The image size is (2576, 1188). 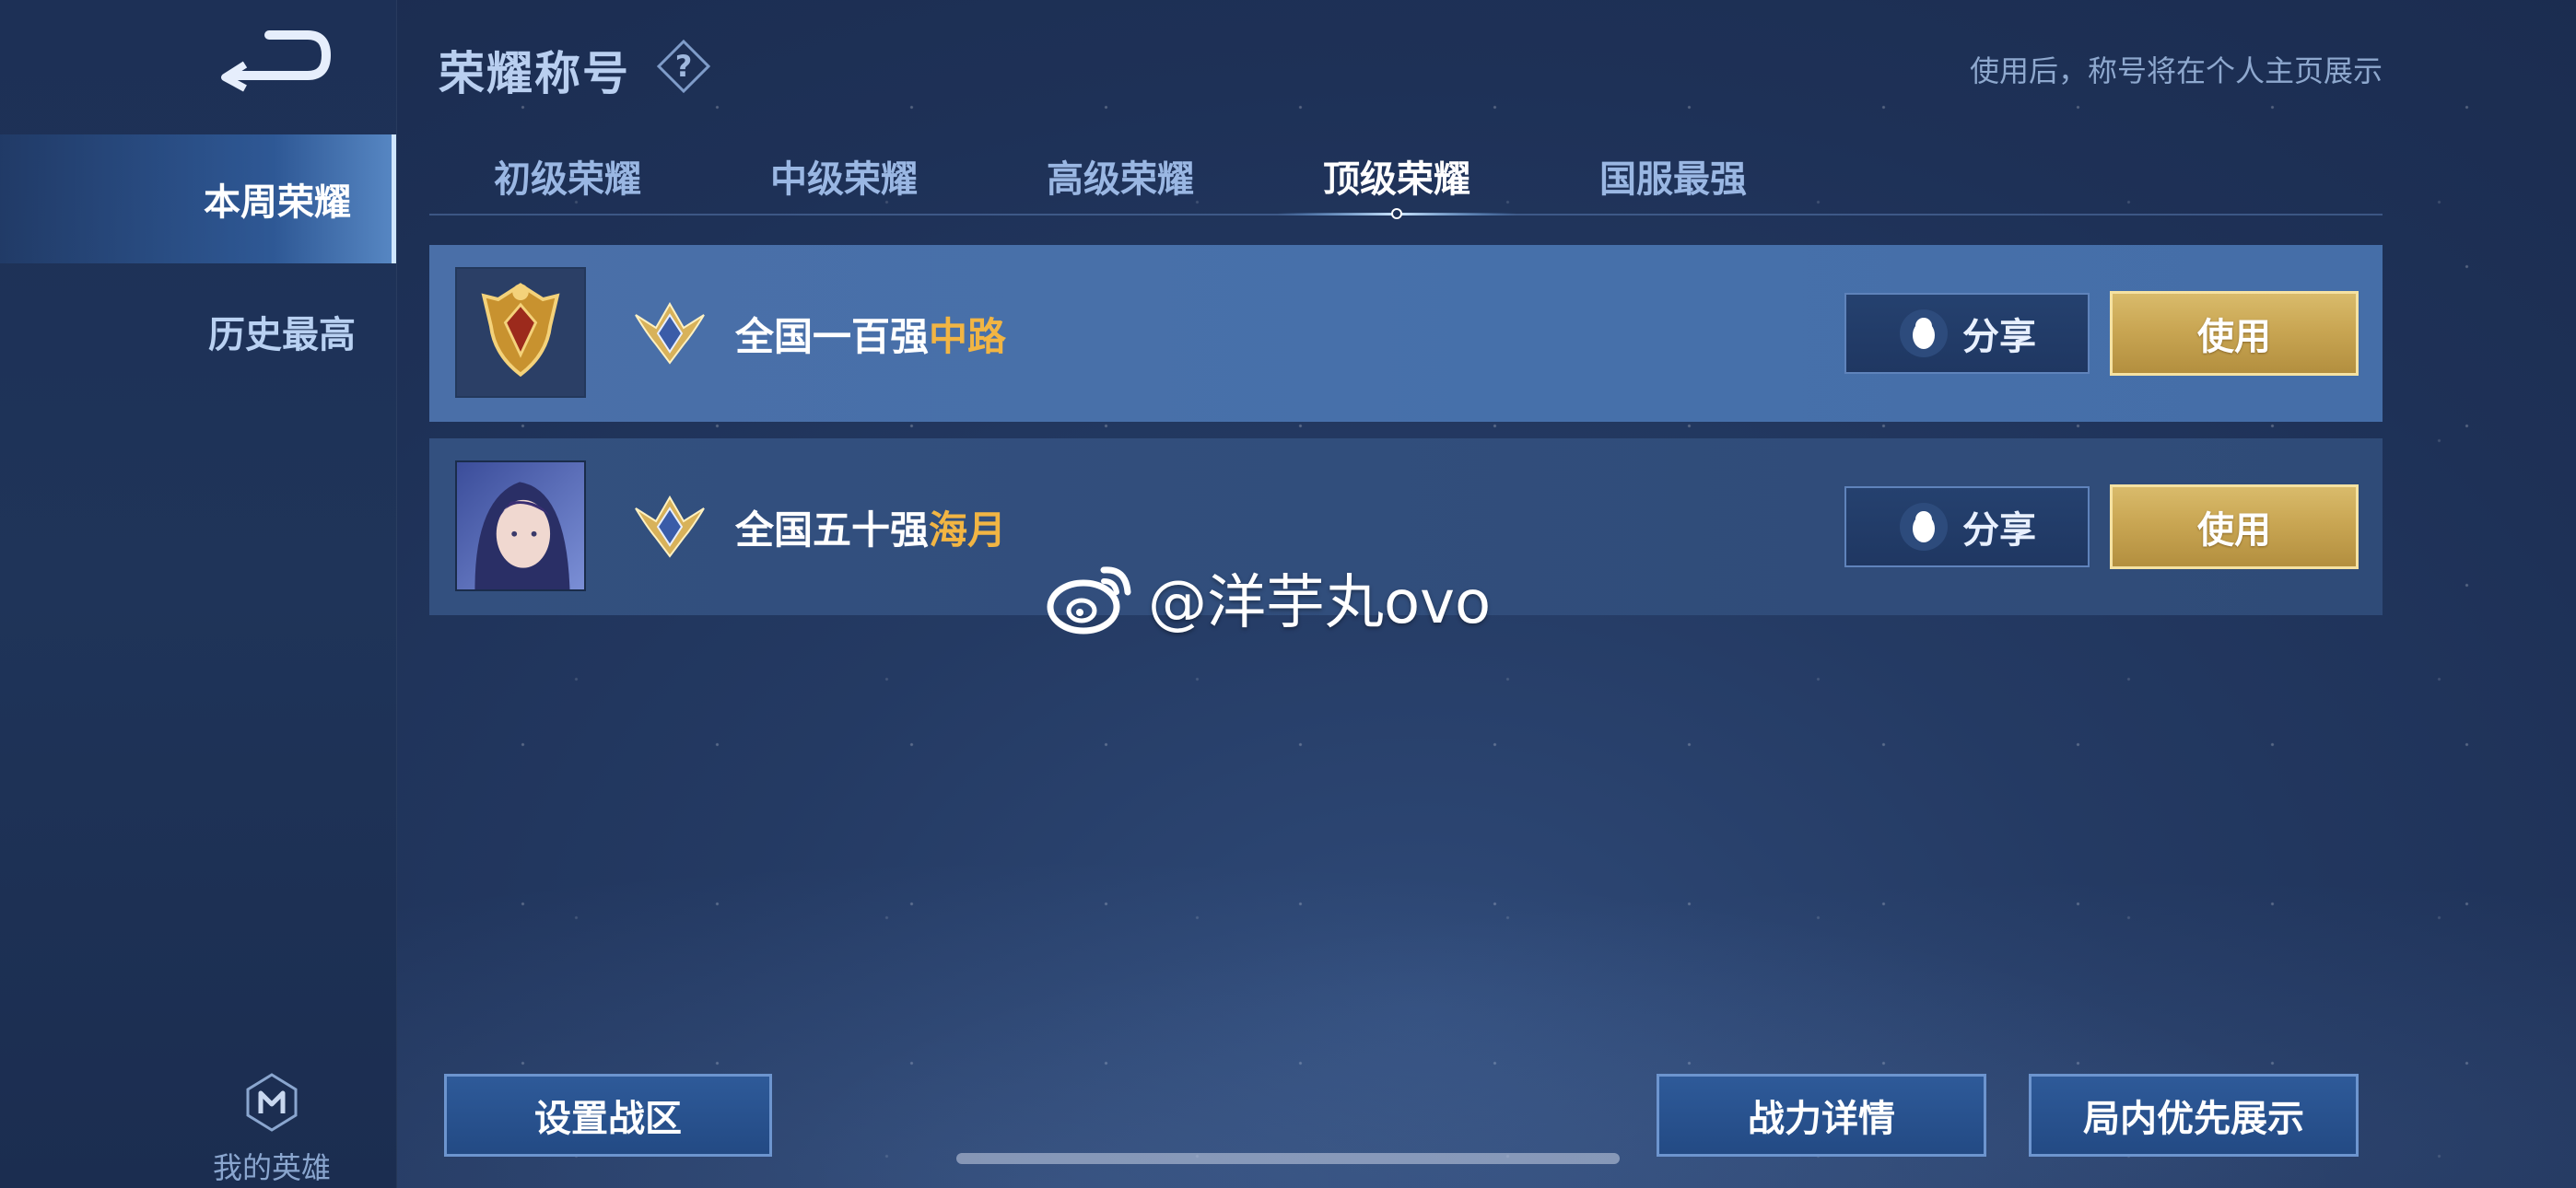 What do you see at coordinates (1288, 1159) in the screenshot?
I see `home-indicator` at bounding box center [1288, 1159].